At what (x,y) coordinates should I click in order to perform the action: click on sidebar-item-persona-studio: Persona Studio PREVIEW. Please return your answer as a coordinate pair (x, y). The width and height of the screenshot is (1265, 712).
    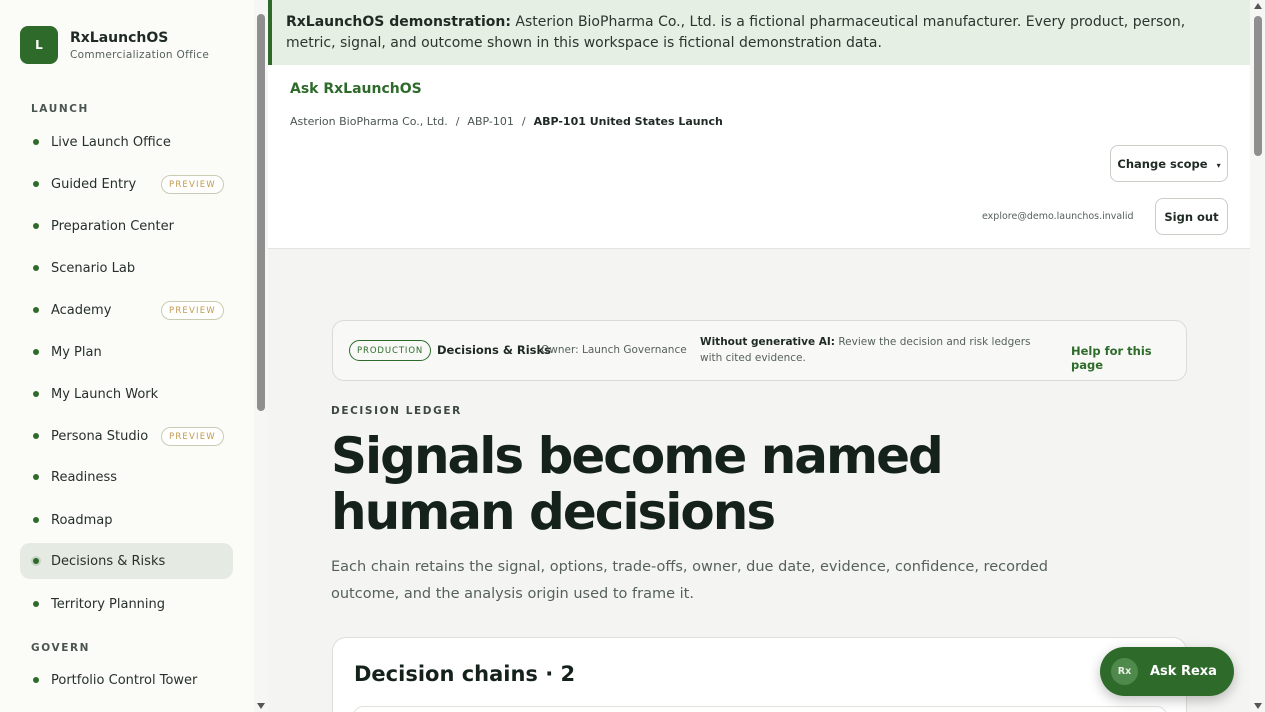
    Looking at the image, I should click on (126, 436).